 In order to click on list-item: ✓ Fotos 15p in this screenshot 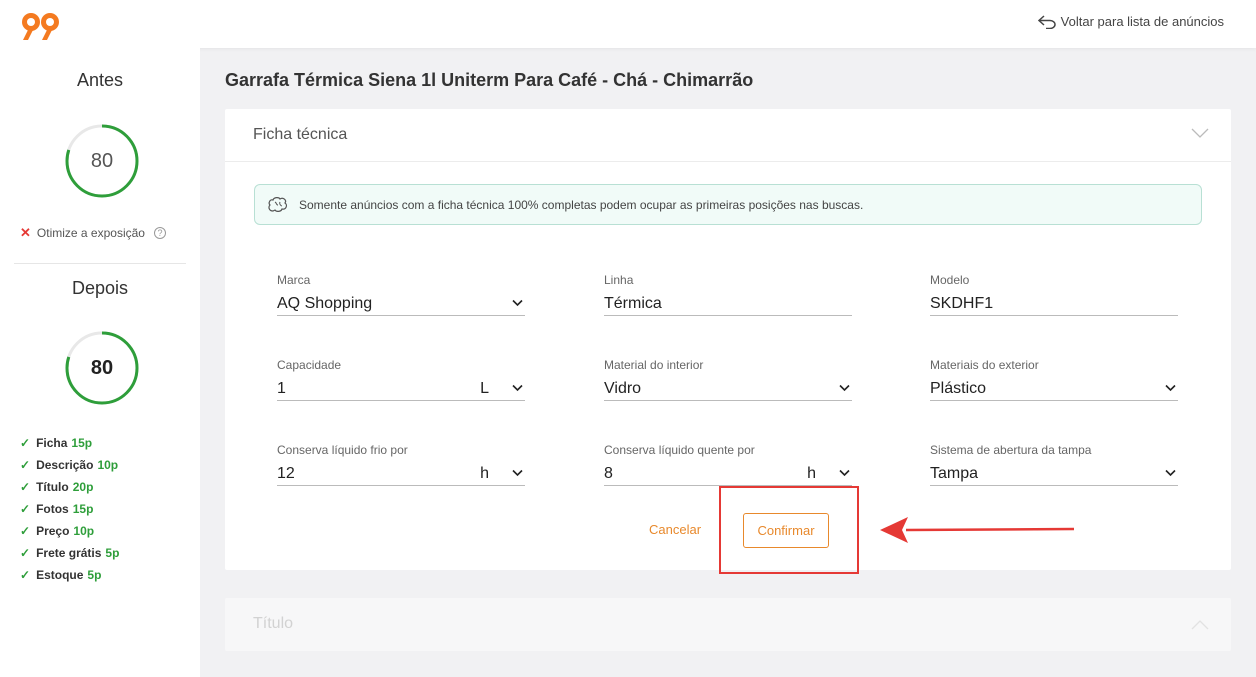, I will do `click(57, 509)`.